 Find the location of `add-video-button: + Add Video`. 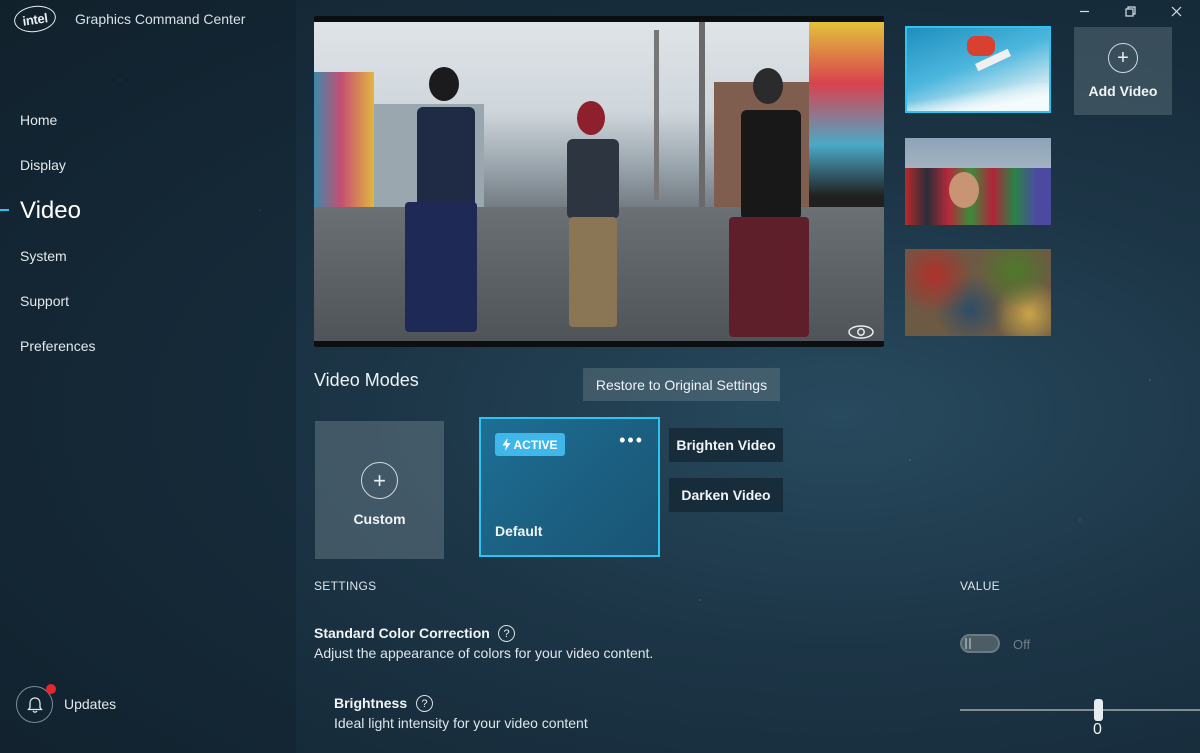

add-video-button: + Add Video is located at coordinates (1123, 71).